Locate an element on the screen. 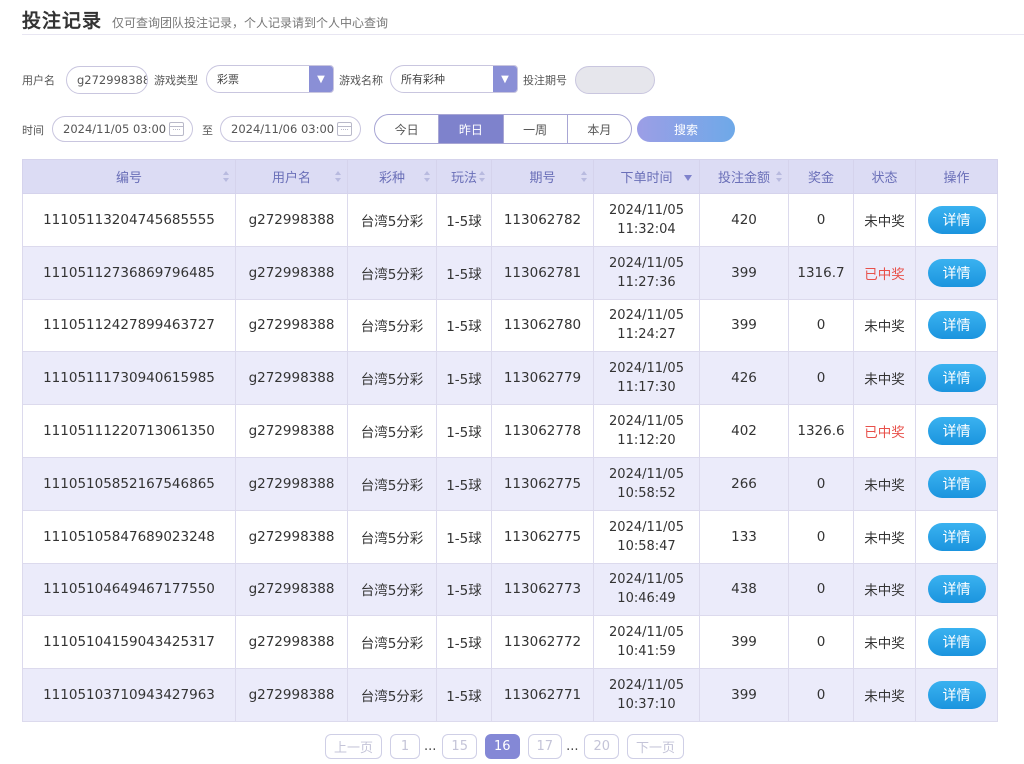 This screenshot has width=1024, height=764. bet-id: 11105111730940615985 is located at coordinates (129, 378).